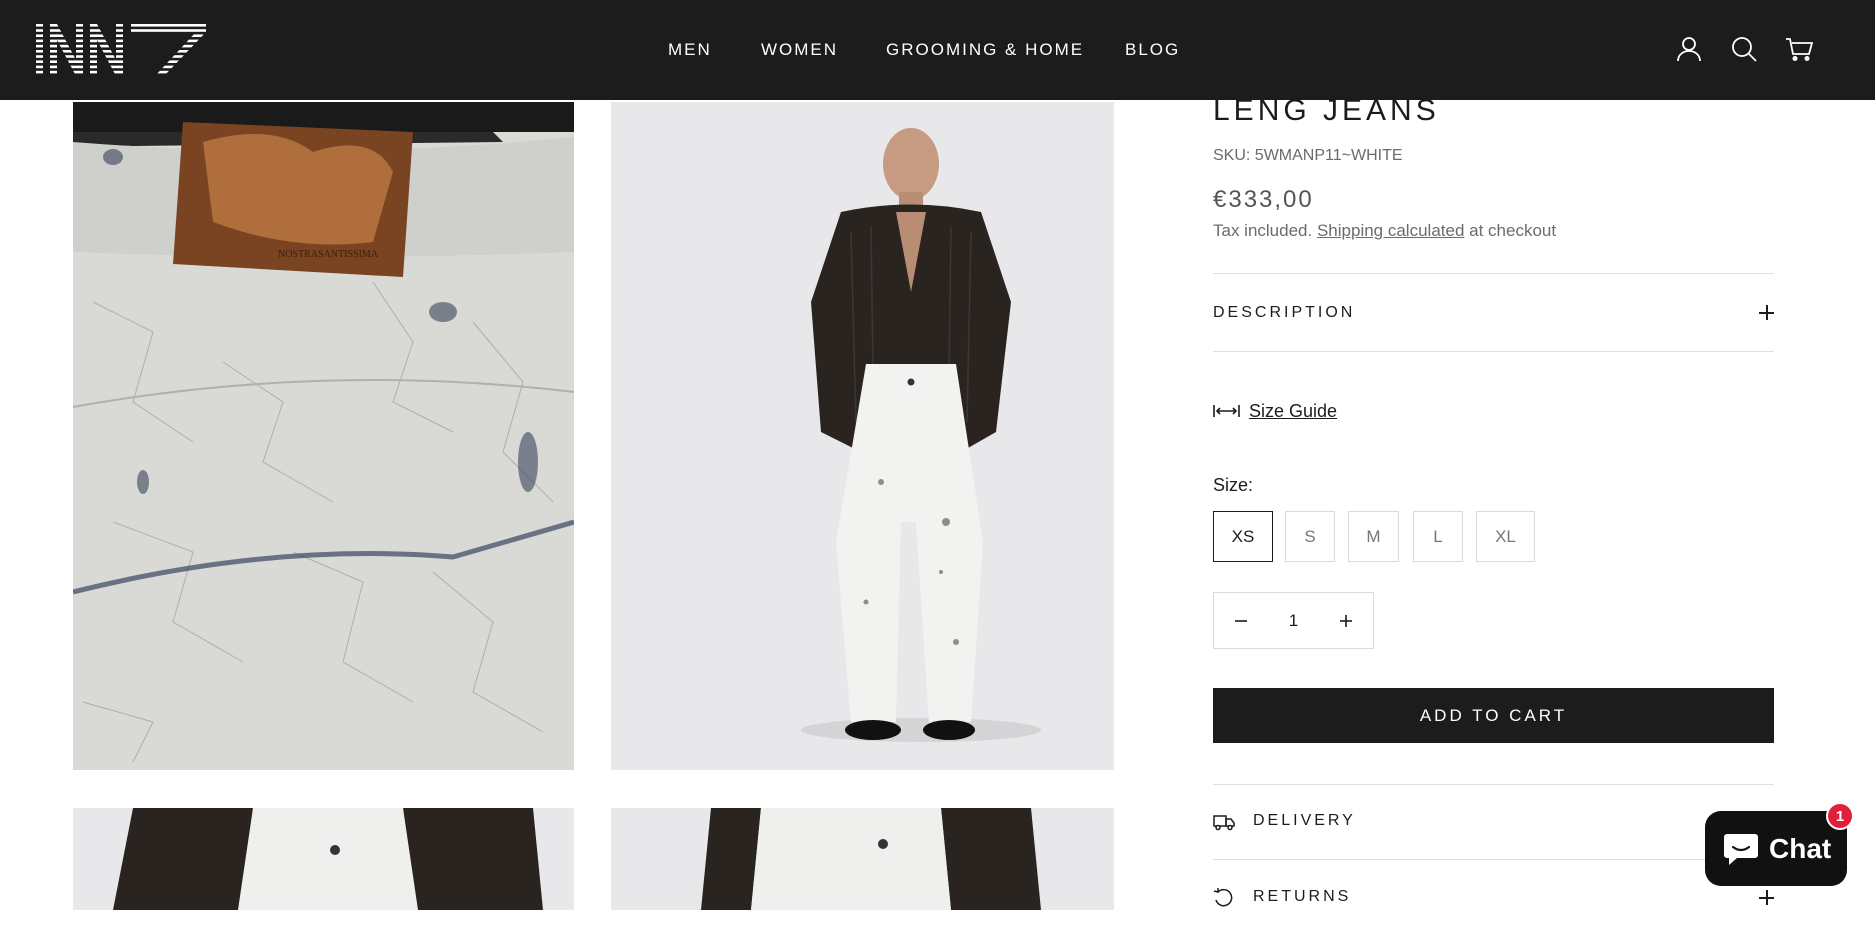  I want to click on chat-button: Chat, so click(1776, 848).